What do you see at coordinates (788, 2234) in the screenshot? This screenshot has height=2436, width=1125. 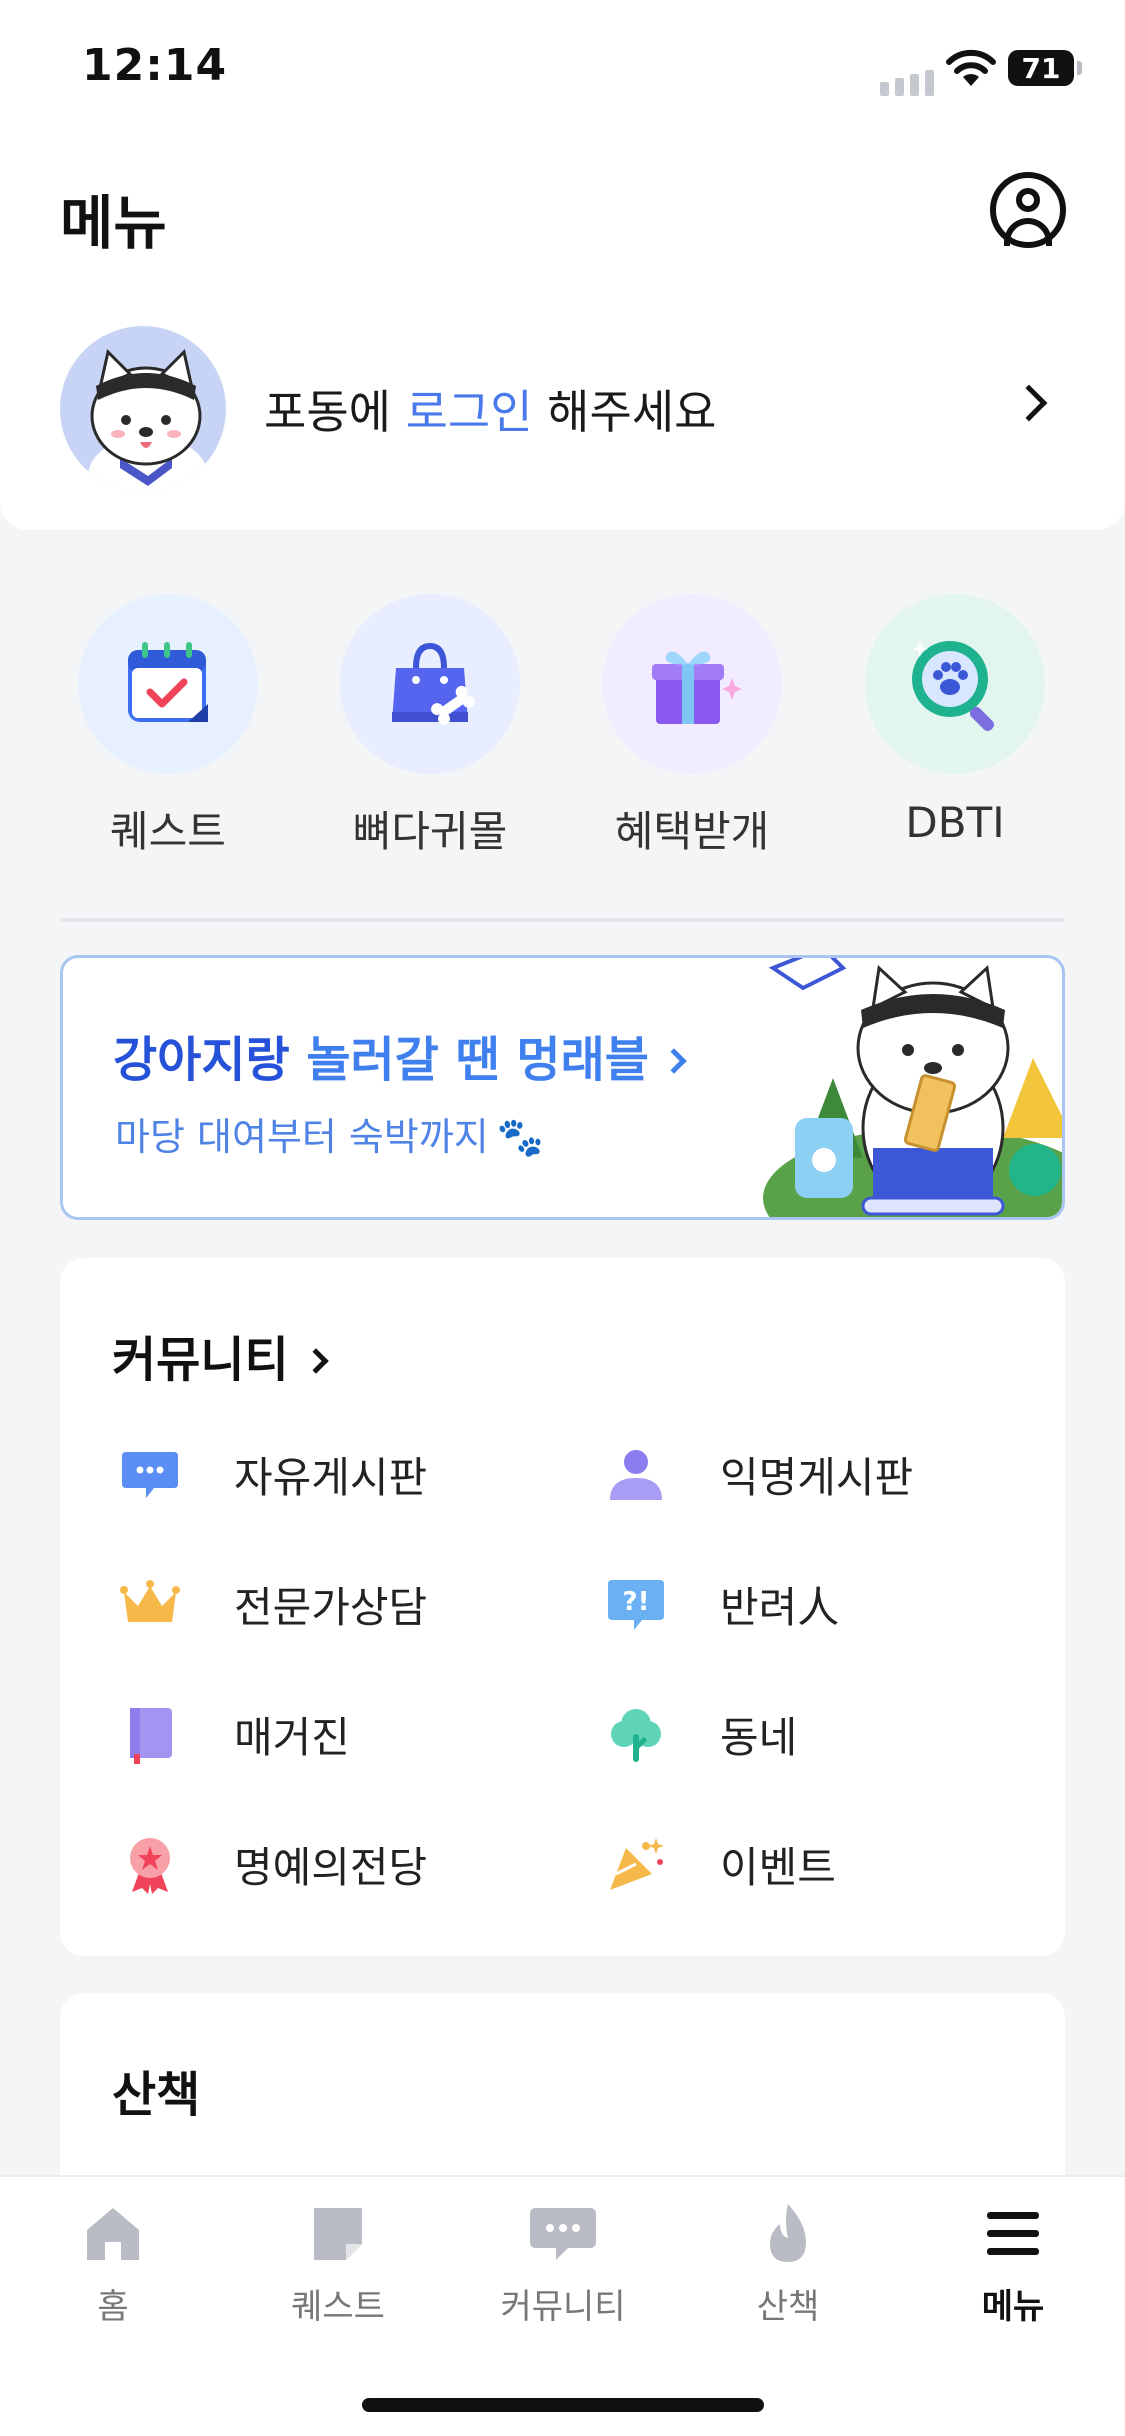 I see `flame-icon` at bounding box center [788, 2234].